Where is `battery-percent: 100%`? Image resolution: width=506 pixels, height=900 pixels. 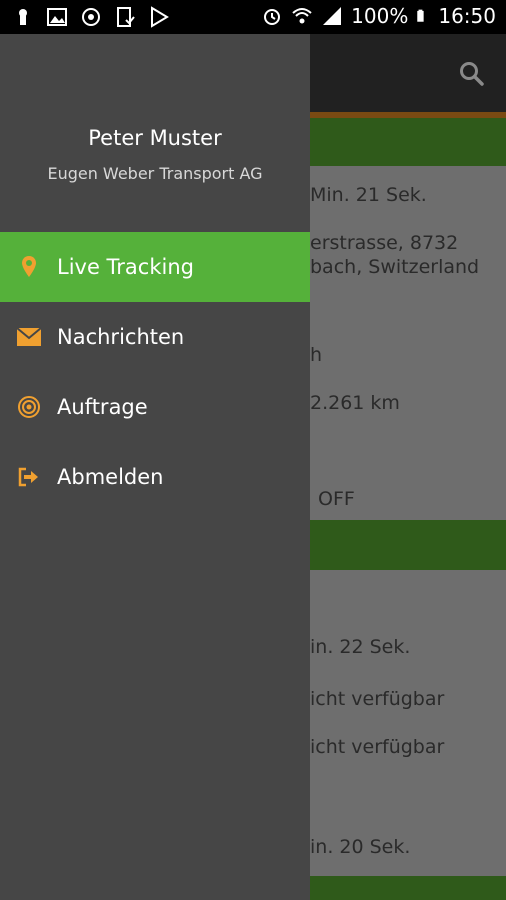 battery-percent: 100% is located at coordinates (380, 16).